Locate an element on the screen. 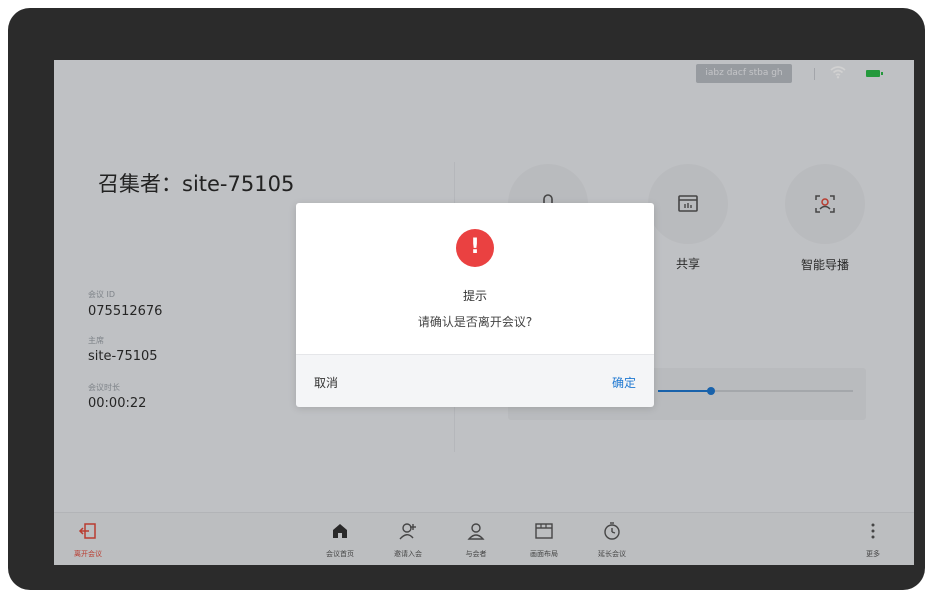  cancel-button: 取消 is located at coordinates (326, 382).